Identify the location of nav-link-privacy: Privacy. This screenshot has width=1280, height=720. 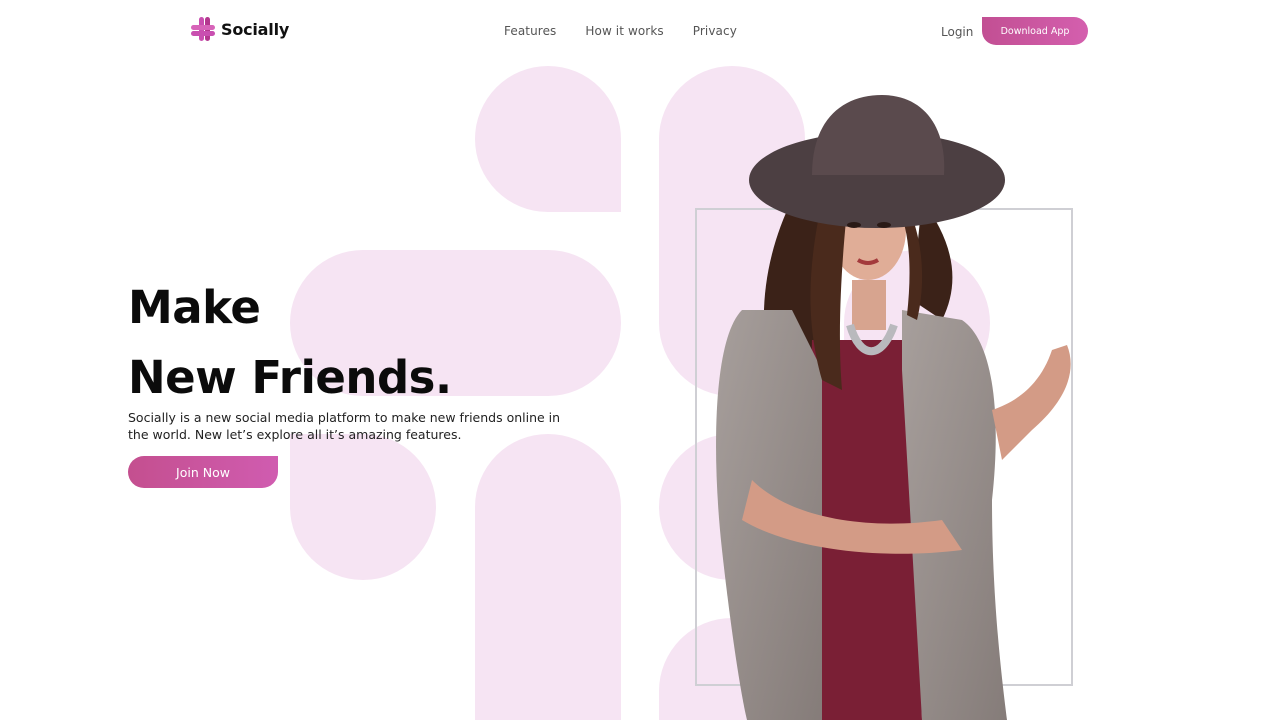
(715, 31).